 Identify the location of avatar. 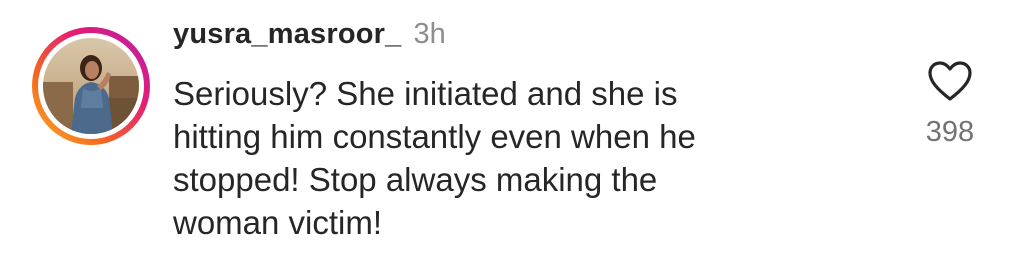
(91, 86).